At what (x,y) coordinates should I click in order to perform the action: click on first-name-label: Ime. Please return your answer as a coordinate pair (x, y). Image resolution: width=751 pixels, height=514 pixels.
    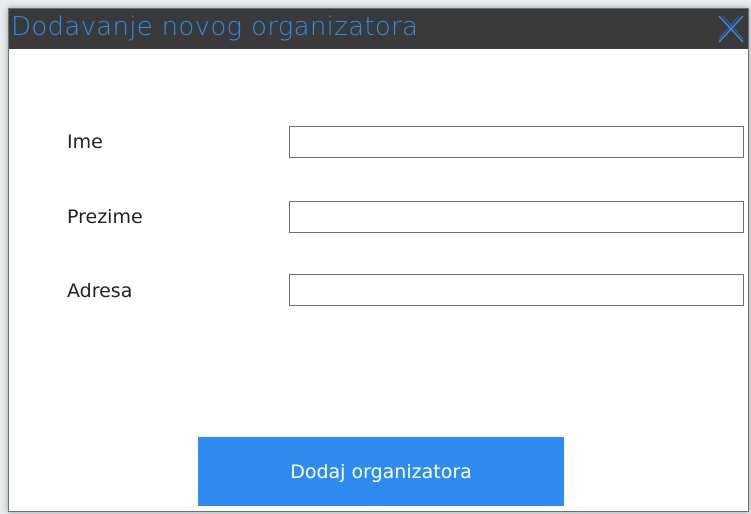
    Looking at the image, I should click on (85, 142).